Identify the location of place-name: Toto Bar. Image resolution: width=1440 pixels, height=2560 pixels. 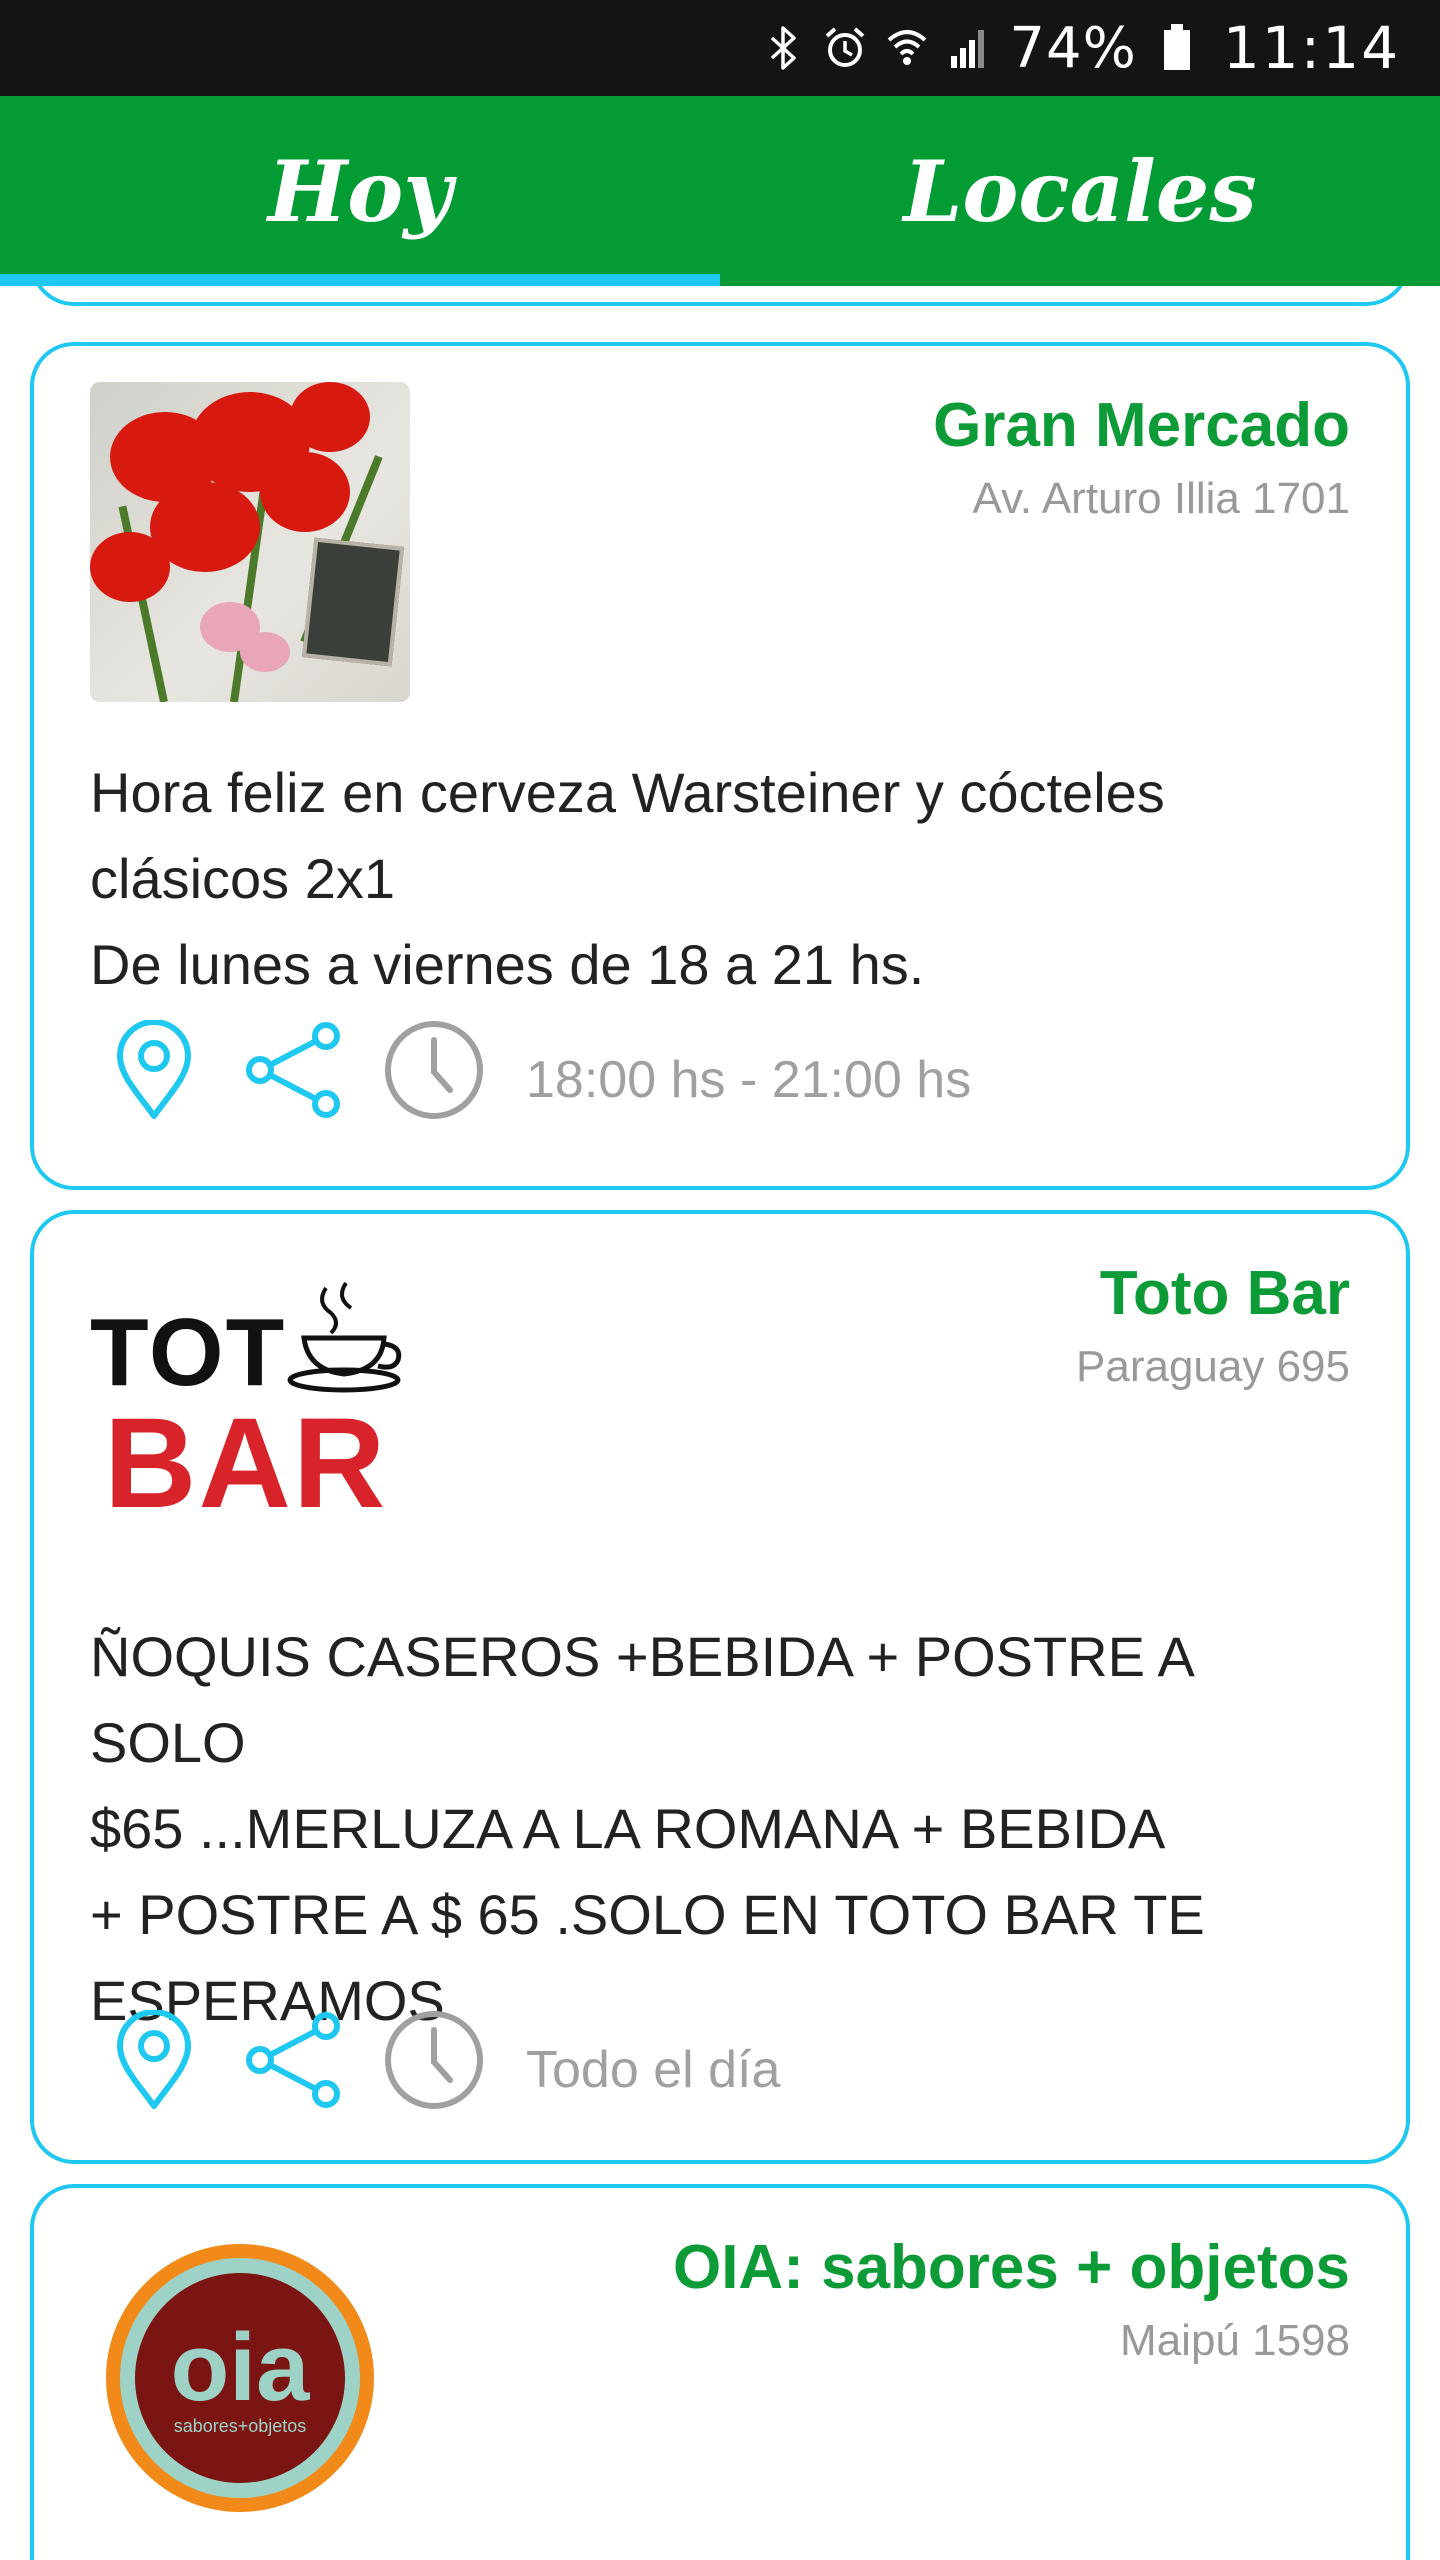
(1224, 1293).